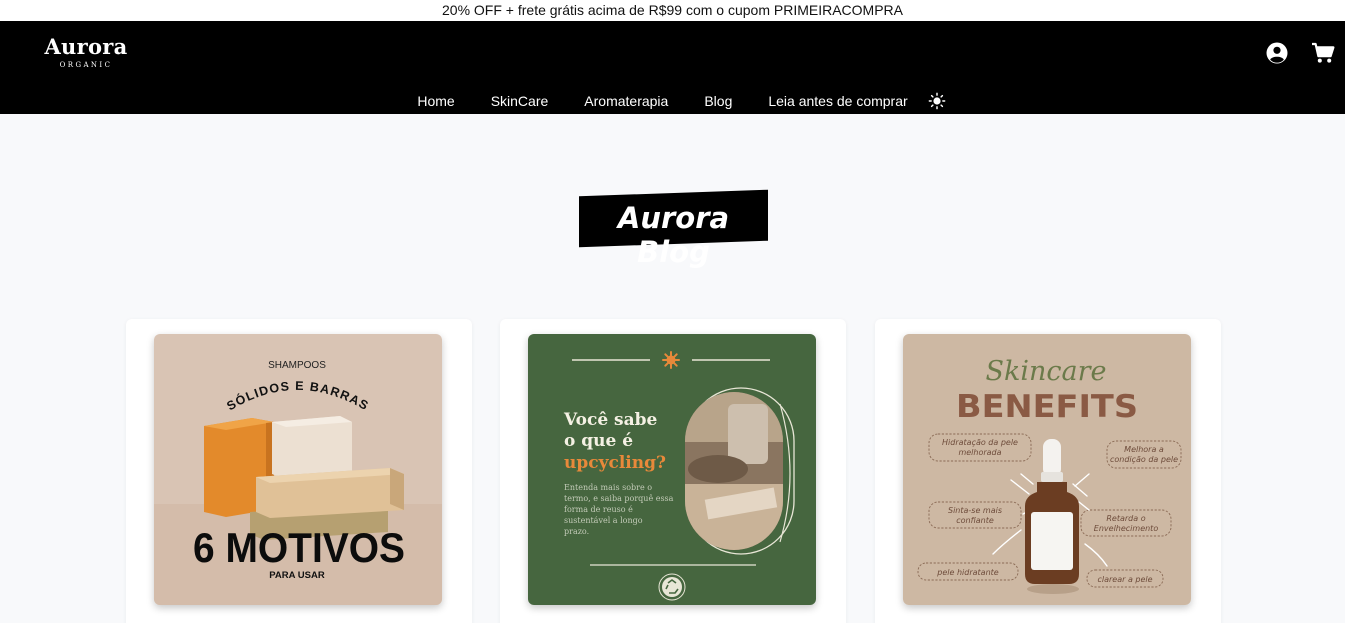 The image size is (1345, 623). What do you see at coordinates (1323, 53) in the screenshot?
I see `shopping-cart-icon` at bounding box center [1323, 53].